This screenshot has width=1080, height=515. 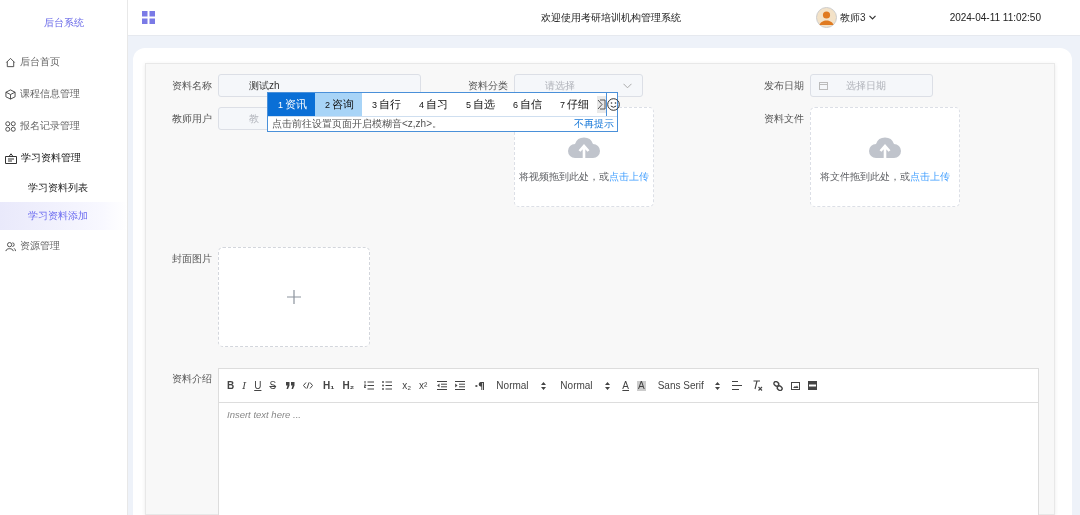 I want to click on smiley-icon, so click(x=614, y=104).